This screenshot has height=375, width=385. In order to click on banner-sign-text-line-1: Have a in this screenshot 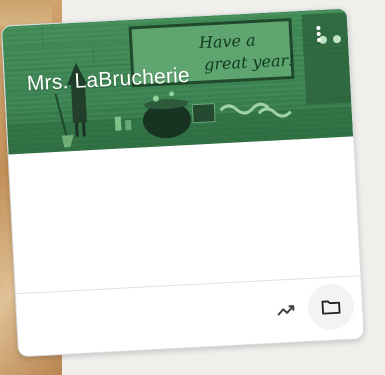, I will do `click(226, 41)`.